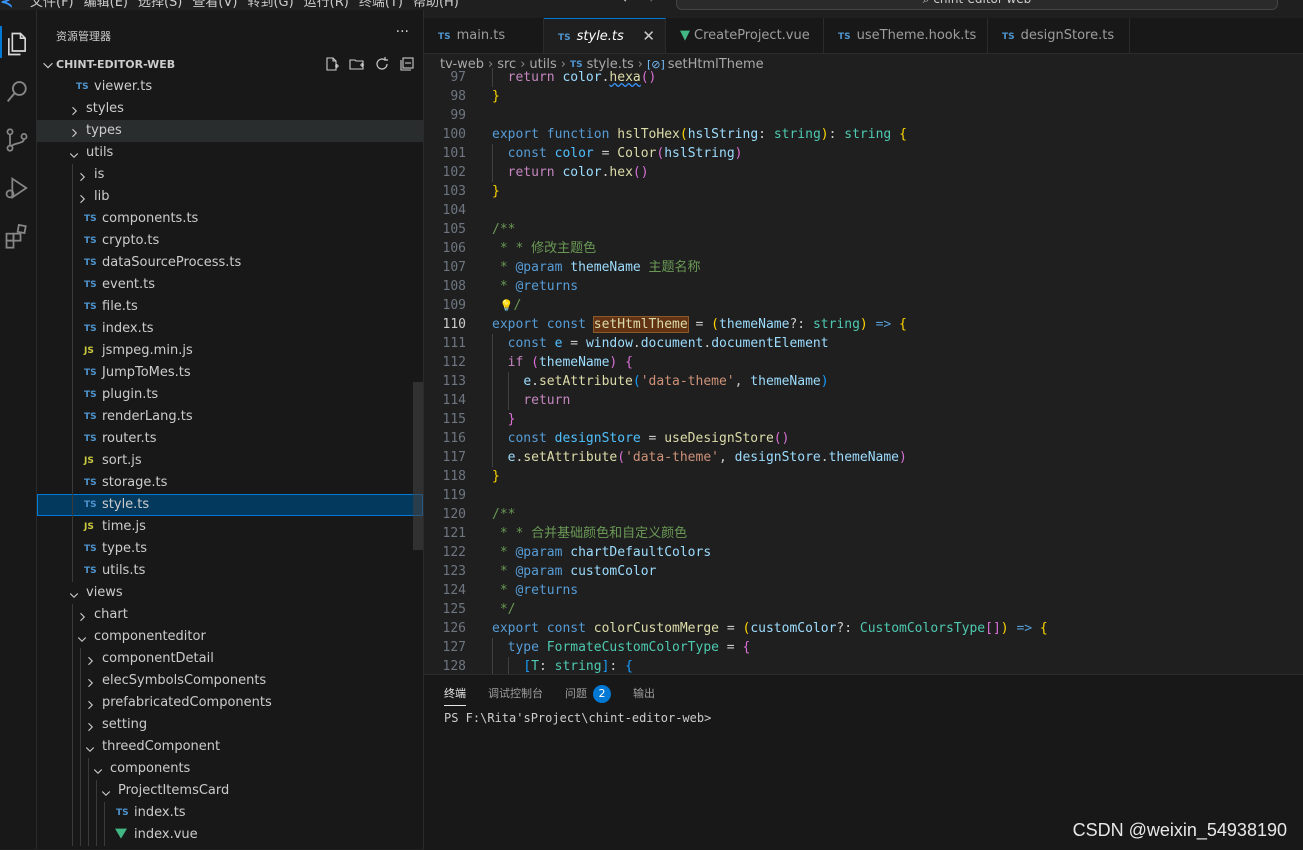 This screenshot has width=1303, height=850. I want to click on line-number: 119, so click(454, 495).